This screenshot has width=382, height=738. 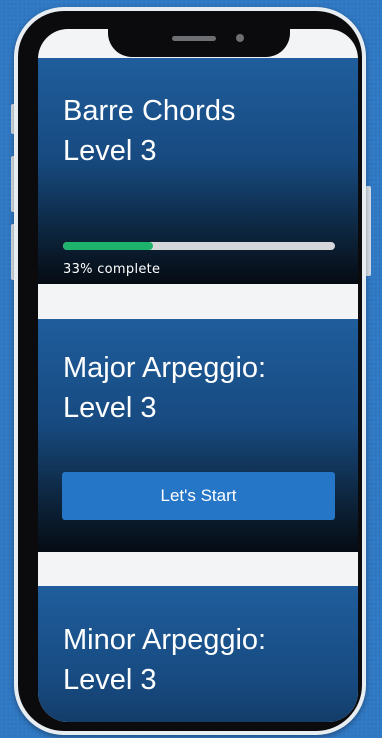 I want to click on speaker-grille-icon, so click(x=194, y=38).